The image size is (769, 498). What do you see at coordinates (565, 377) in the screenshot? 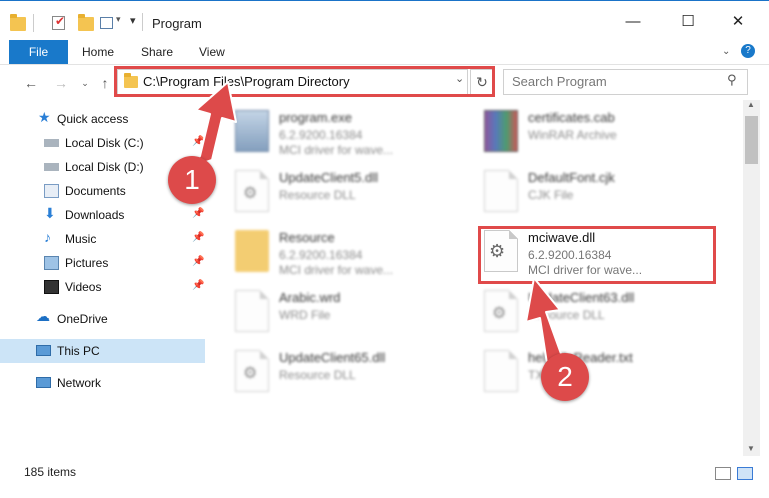
I see `step-badge-2: 2` at bounding box center [565, 377].